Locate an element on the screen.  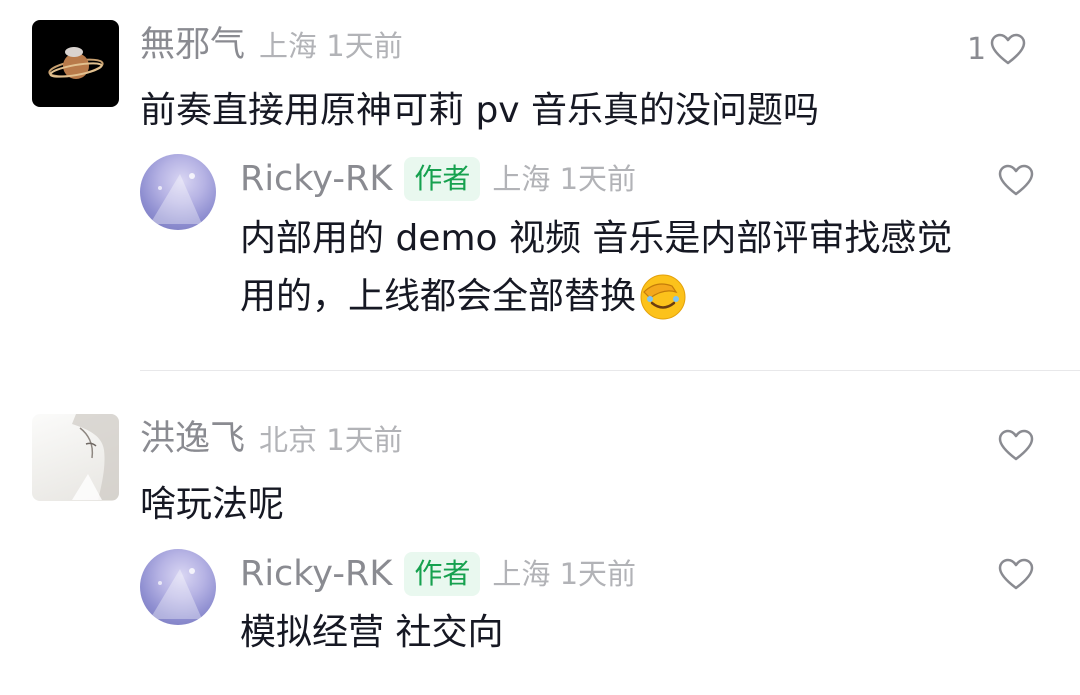
reply-text: 模拟经营 社交向 is located at coordinates (371, 633).